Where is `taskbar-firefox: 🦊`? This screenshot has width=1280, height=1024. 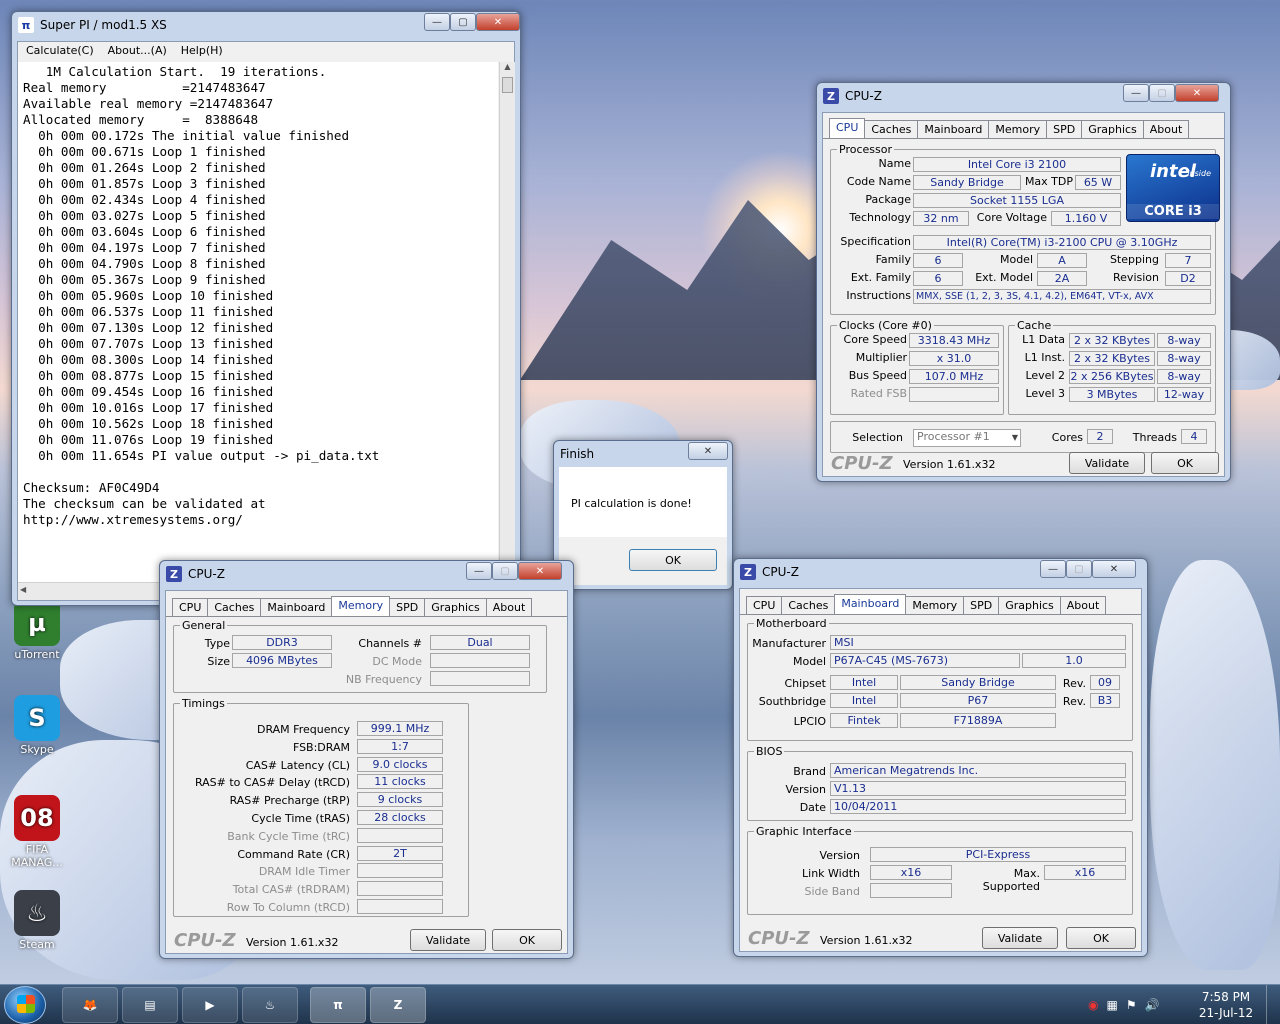 taskbar-firefox: 🦊 is located at coordinates (90, 1005).